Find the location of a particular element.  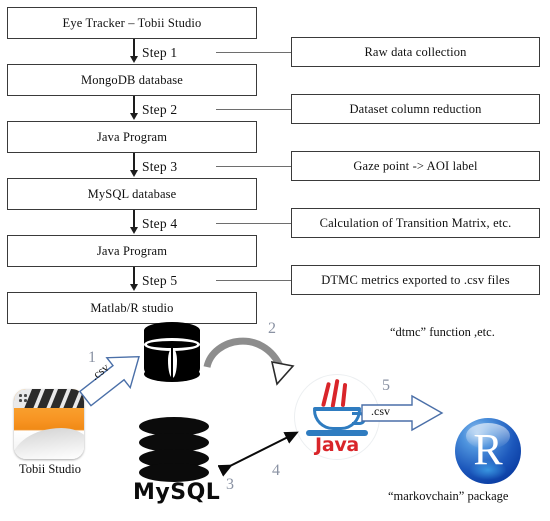

pipeline-box-mysql: MySQL database is located at coordinates (132, 194).